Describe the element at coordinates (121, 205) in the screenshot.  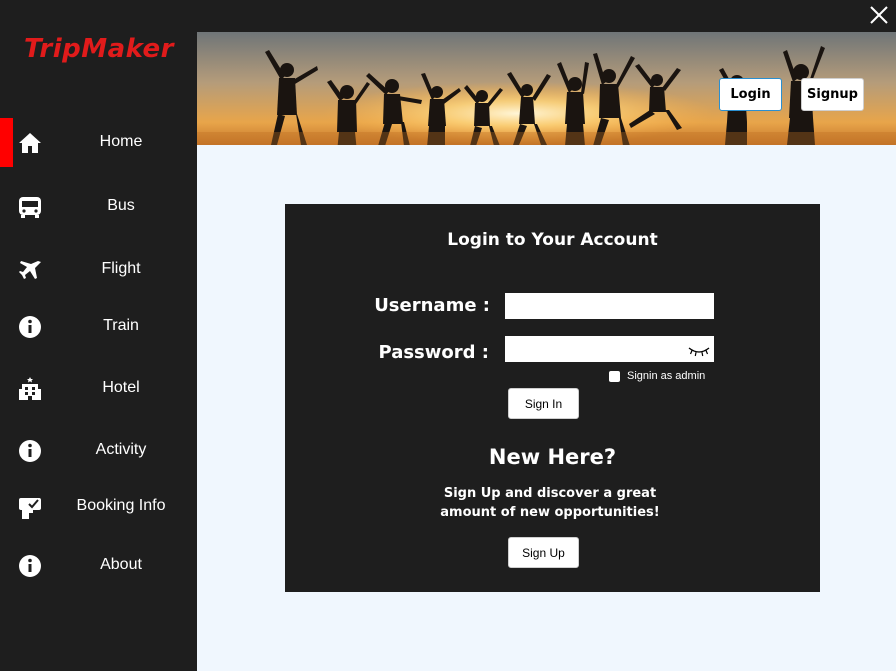
I see `sidebar-item-label: Bus` at that location.